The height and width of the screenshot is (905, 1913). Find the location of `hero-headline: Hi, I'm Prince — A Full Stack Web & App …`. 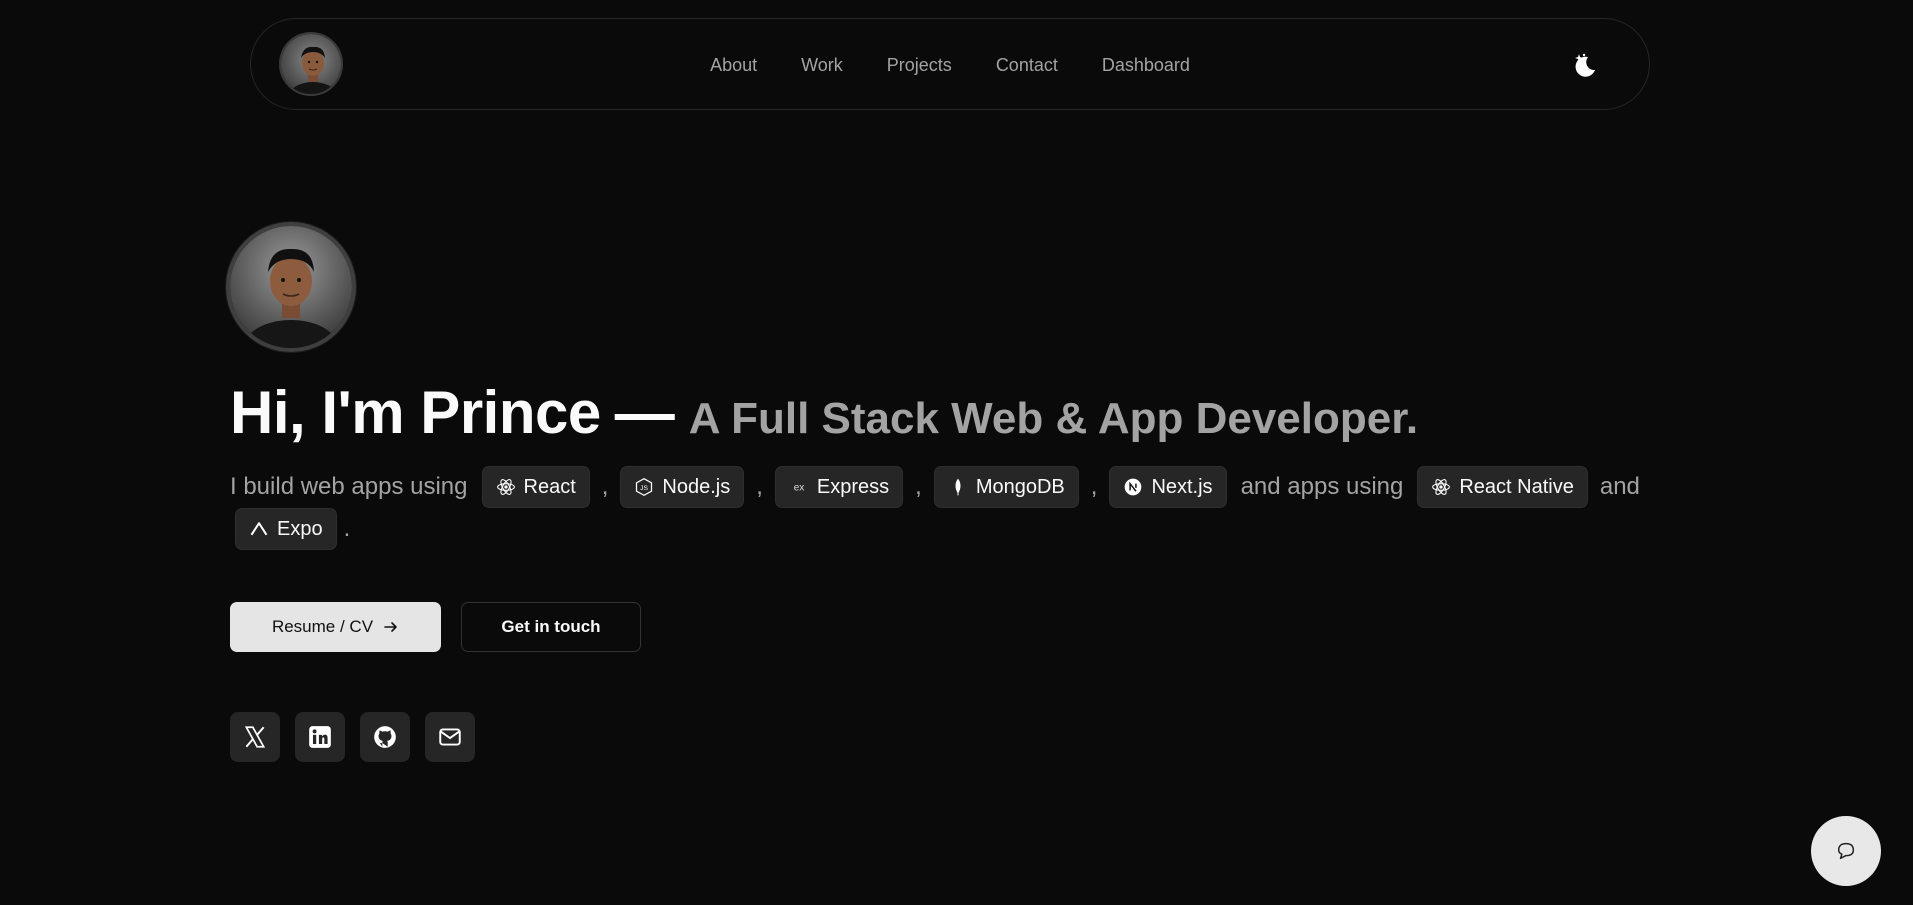

hero-headline: Hi, I'm Prince — A Full Stack Web & App … is located at coordinates (824, 412).